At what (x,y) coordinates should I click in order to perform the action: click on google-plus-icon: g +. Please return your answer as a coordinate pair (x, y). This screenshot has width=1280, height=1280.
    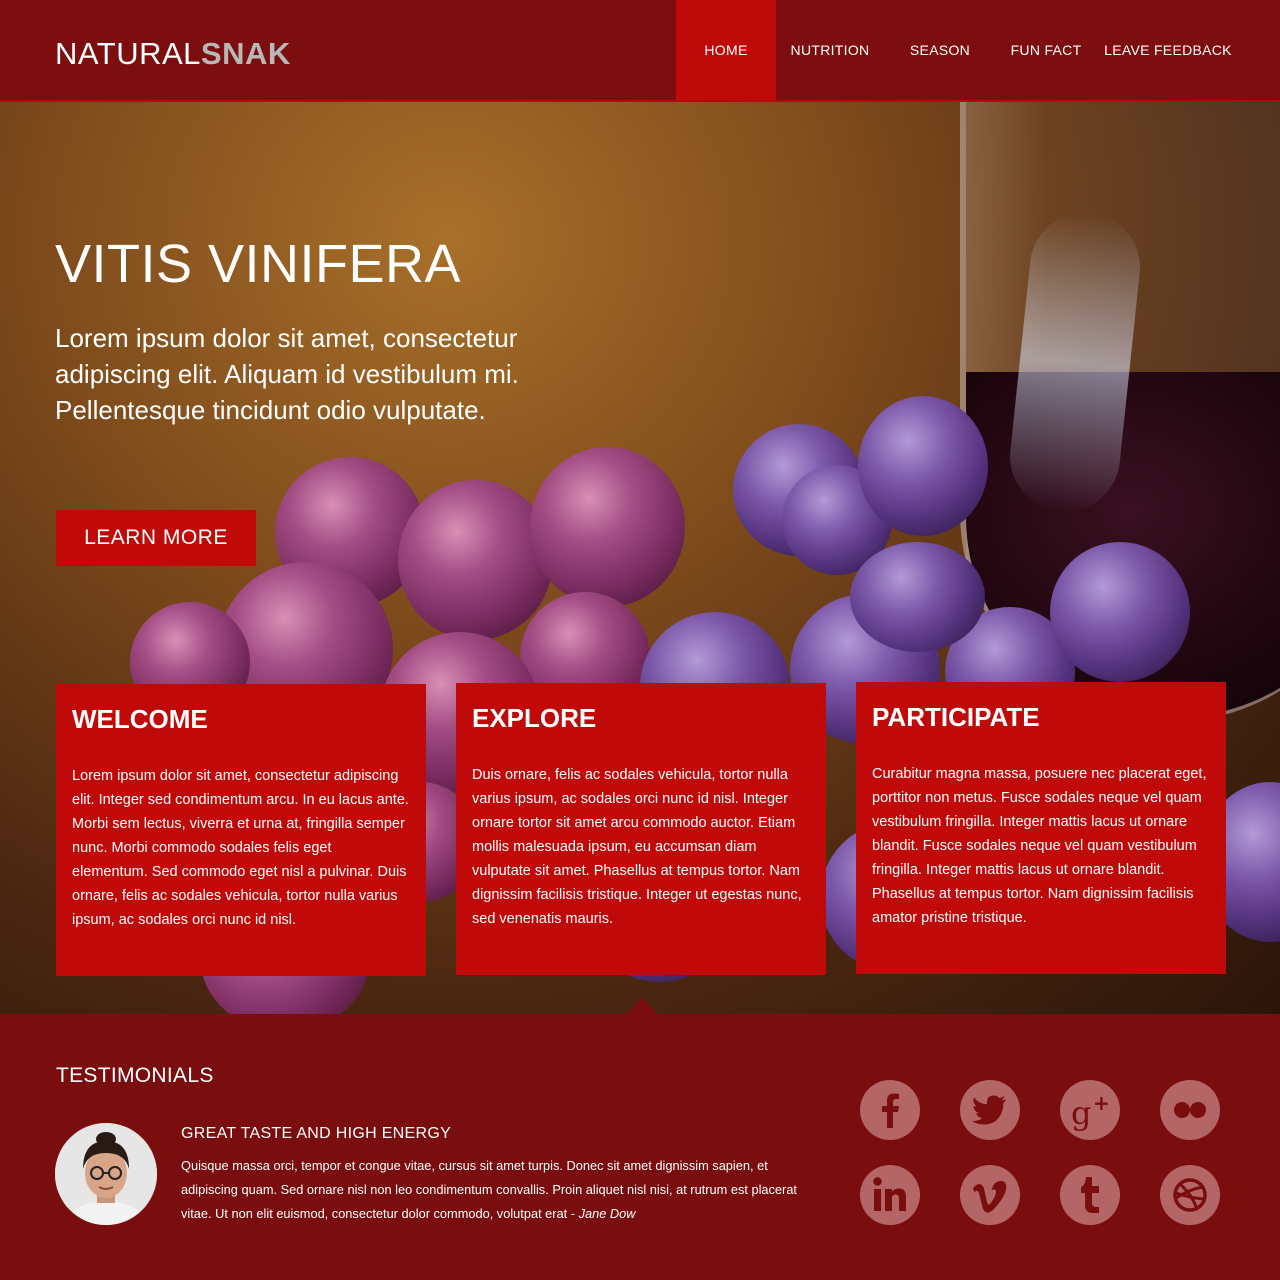
    Looking at the image, I should click on (1090, 1110).